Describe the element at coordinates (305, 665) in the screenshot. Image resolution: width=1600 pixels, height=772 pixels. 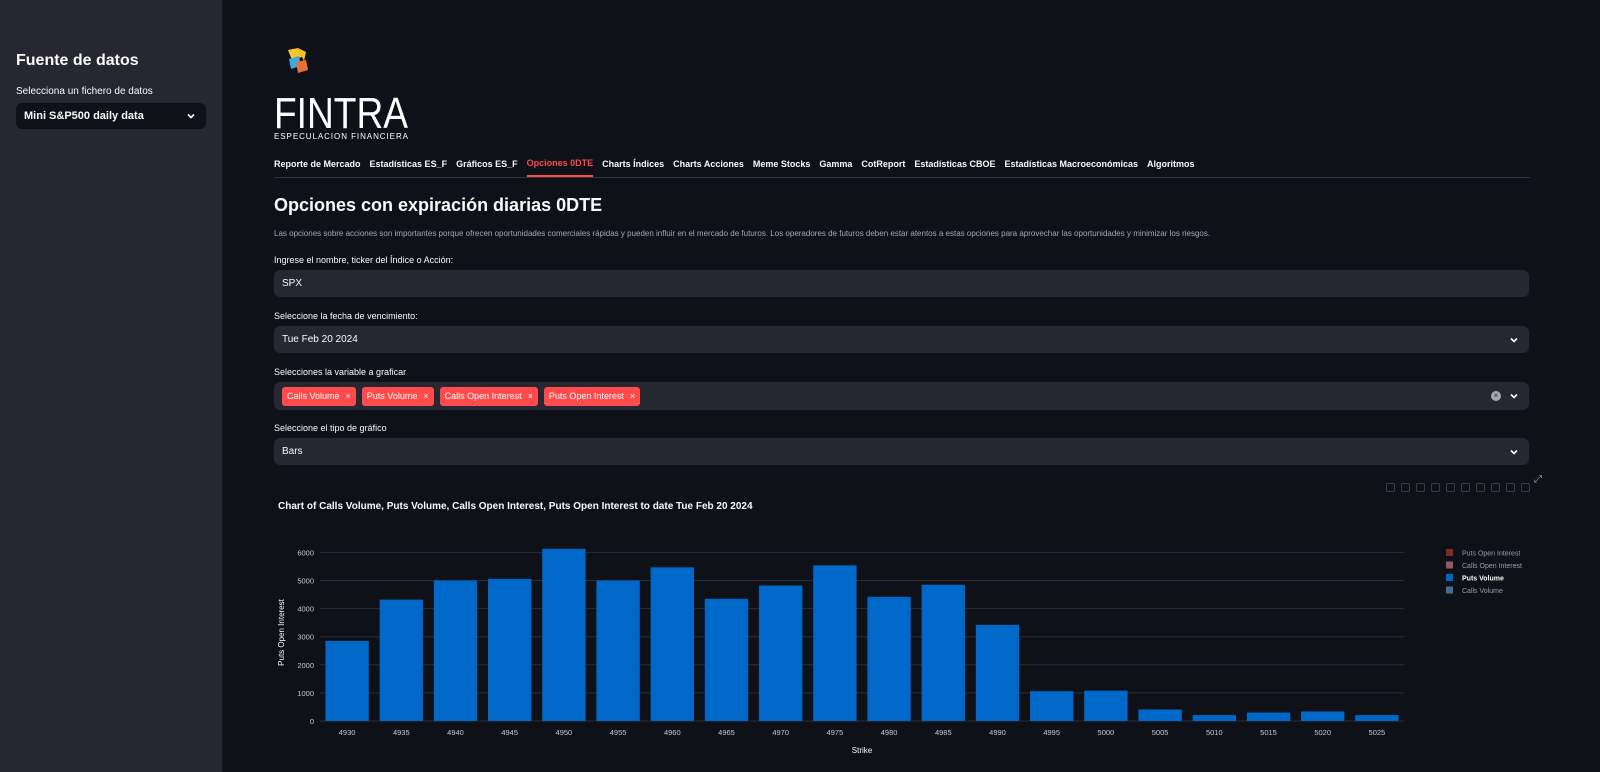
I see `y-tick-label: 2000` at that location.